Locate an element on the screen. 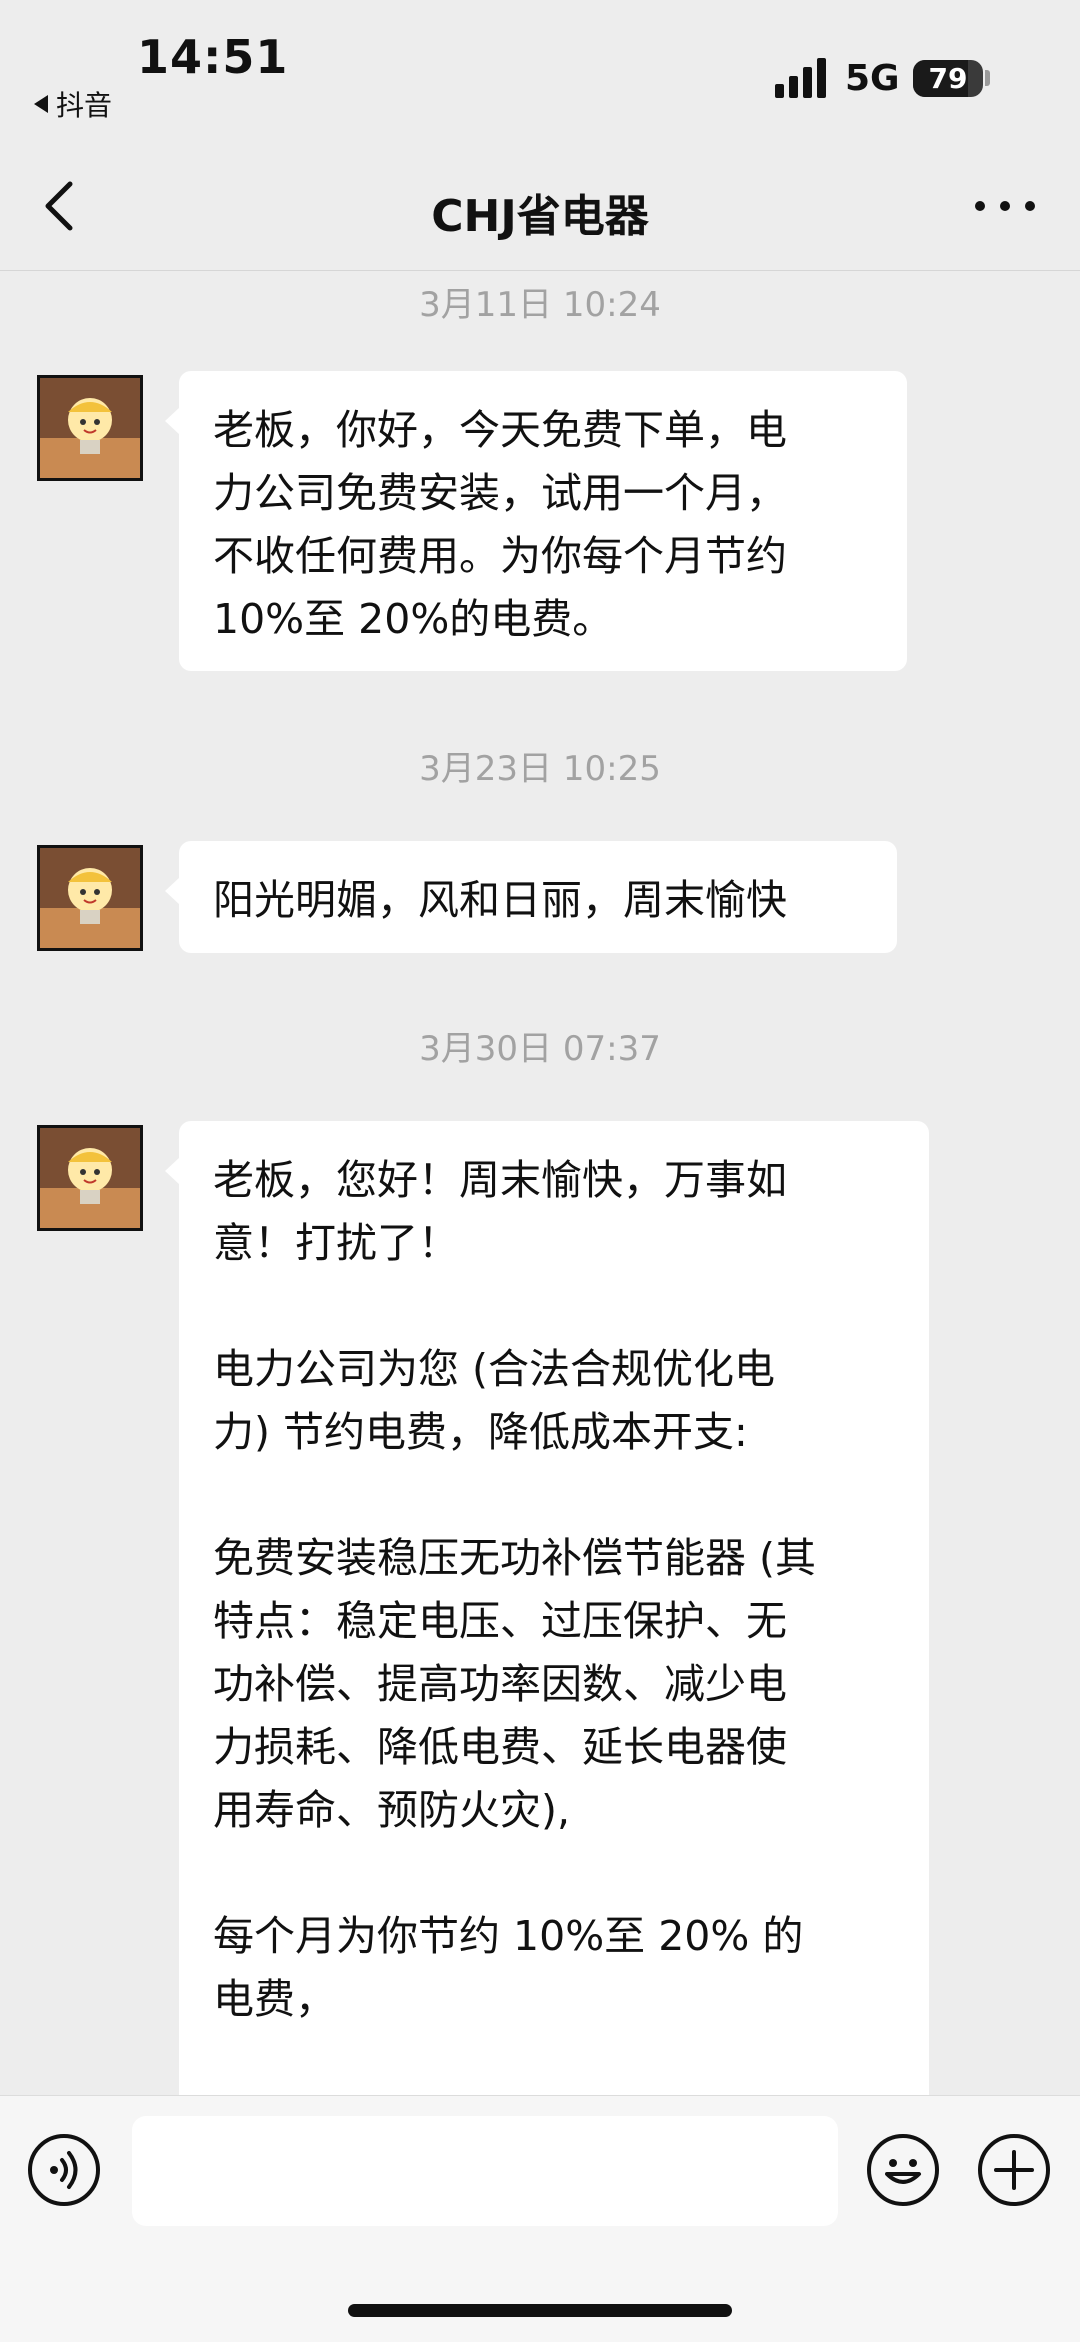 This screenshot has height=2342, width=1080. status-time: 14:51 is located at coordinates (213, 57).